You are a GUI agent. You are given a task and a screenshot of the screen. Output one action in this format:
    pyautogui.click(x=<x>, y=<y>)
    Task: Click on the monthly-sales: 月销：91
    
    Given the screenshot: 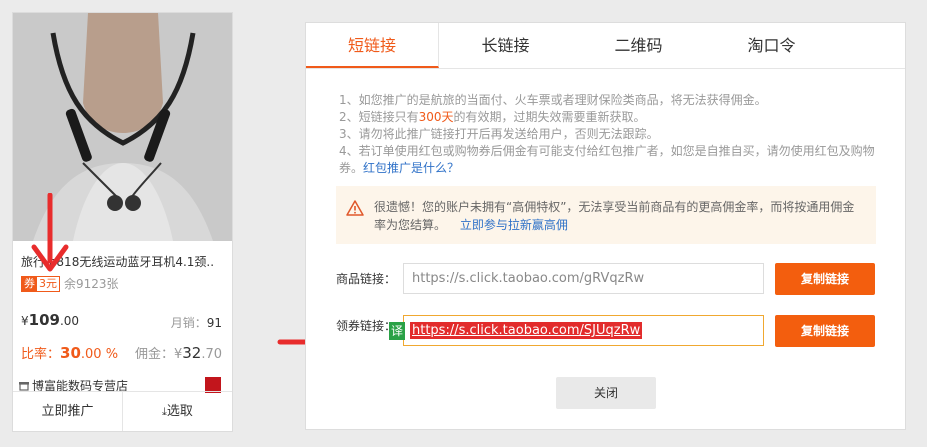 What is the action you would take?
    pyautogui.click(x=196, y=322)
    